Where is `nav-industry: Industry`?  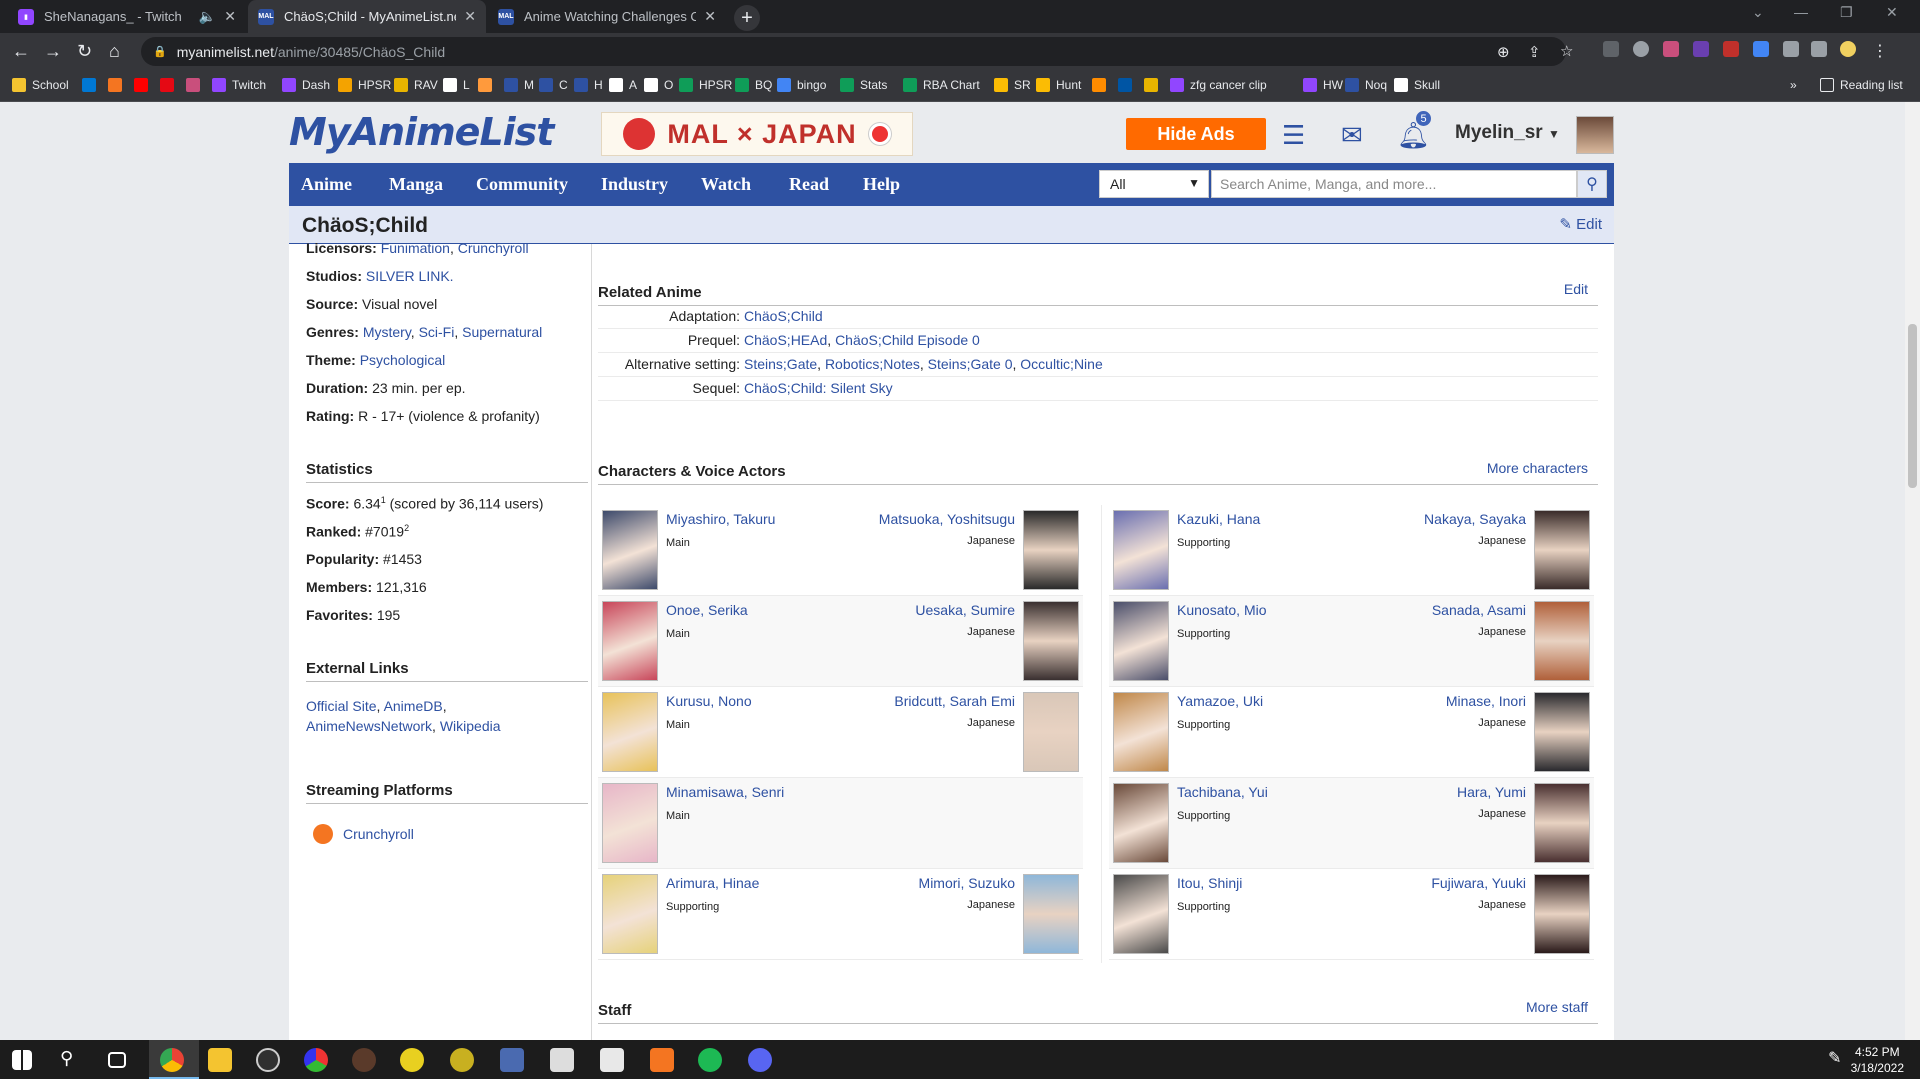
nav-industry: Industry is located at coordinates (634, 184).